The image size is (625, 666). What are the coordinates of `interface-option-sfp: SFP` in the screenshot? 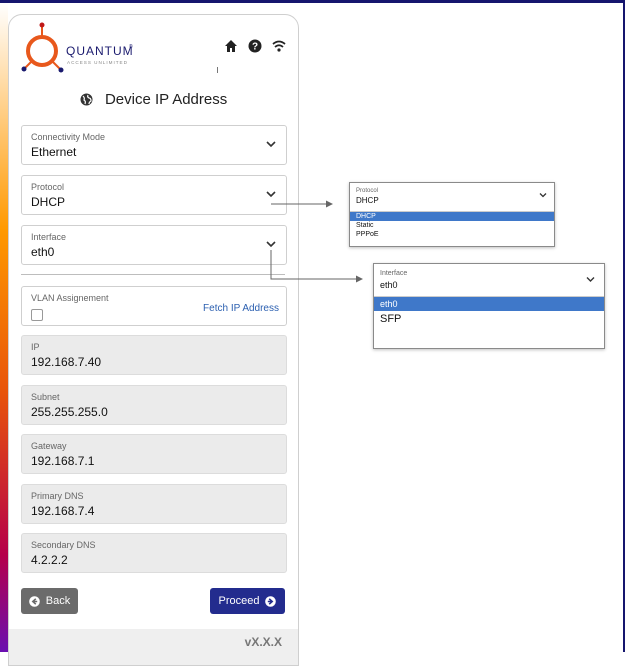 It's located at (489, 319).